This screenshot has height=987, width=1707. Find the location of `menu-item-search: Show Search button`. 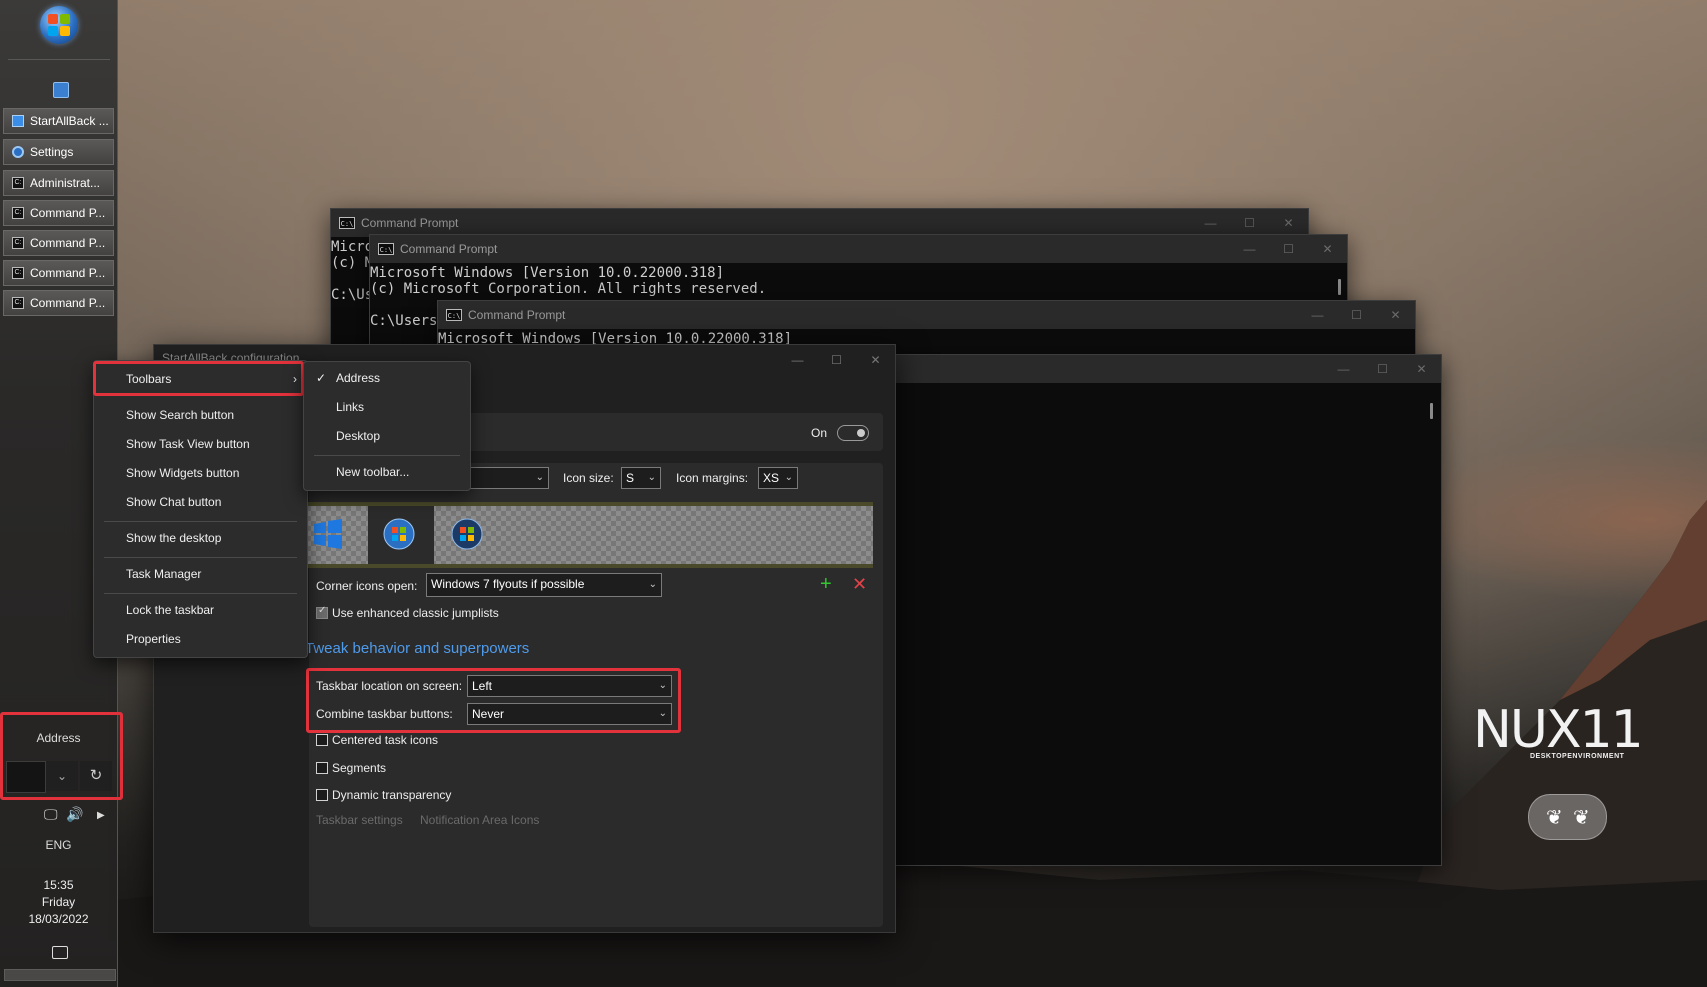

menu-item-search: Show Search button is located at coordinates (164, 415).